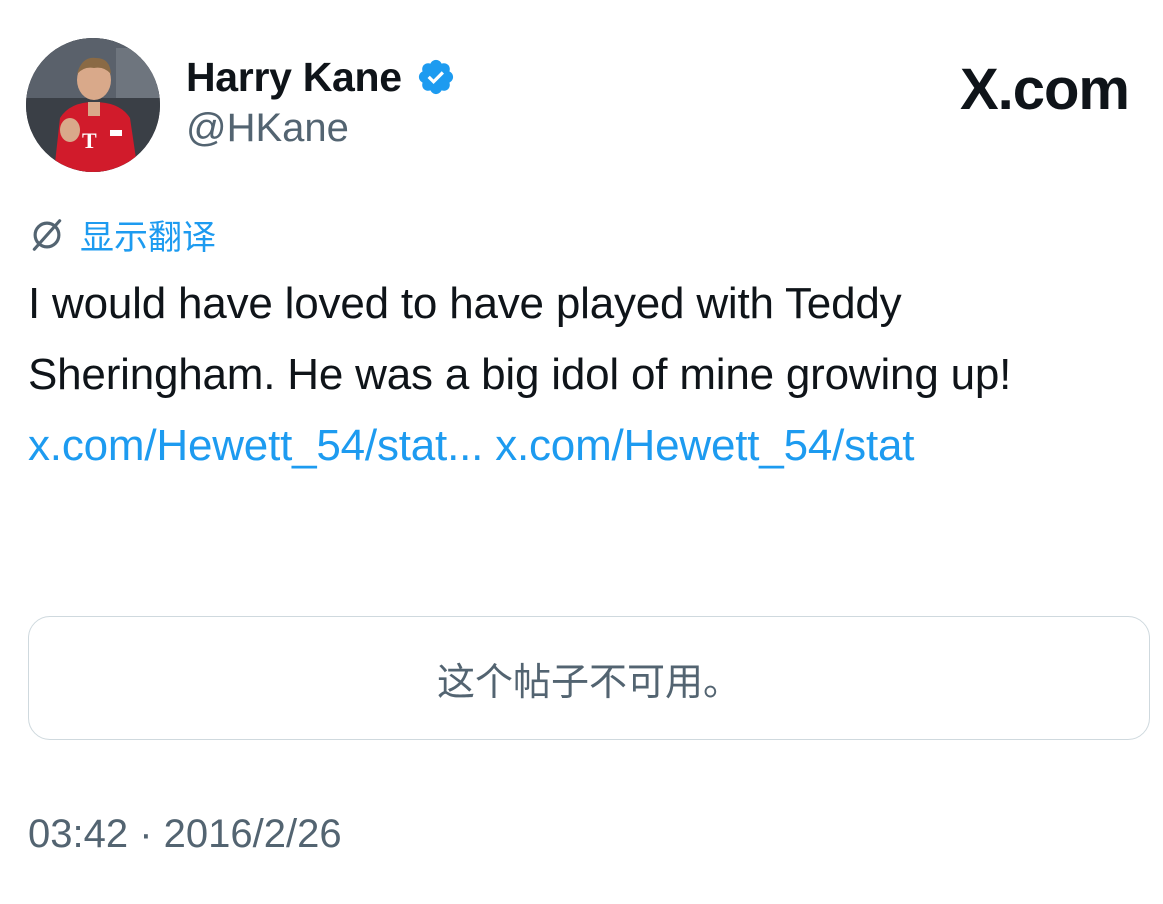 This screenshot has width=1163, height=904. Describe the element at coordinates (93, 105) in the screenshot. I see `avatar: T` at that location.